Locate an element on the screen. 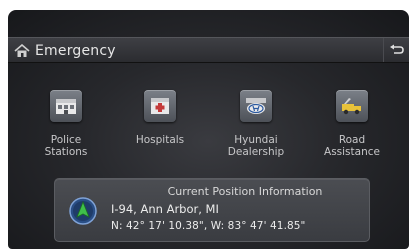  title-area: Emergency is located at coordinates (65, 51).